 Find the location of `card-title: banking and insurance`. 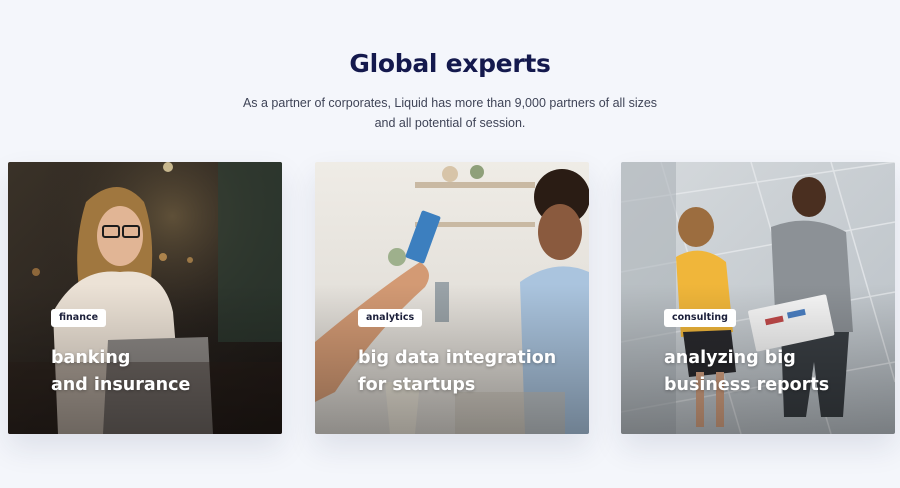

card-title: banking and insurance is located at coordinates (121, 371).